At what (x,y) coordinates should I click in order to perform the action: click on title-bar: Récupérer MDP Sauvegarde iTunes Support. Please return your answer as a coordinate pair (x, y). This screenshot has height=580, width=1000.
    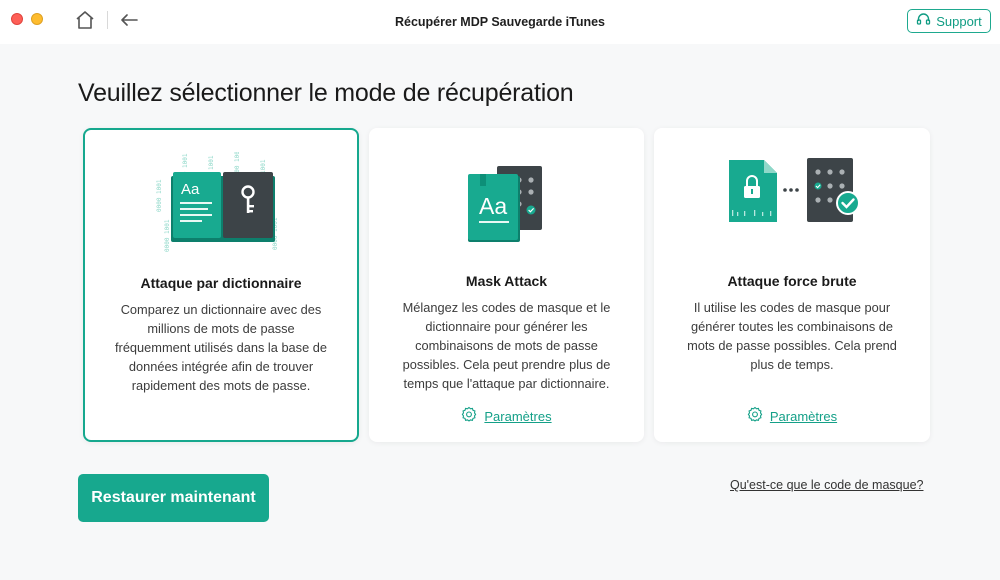
    Looking at the image, I should click on (500, 22).